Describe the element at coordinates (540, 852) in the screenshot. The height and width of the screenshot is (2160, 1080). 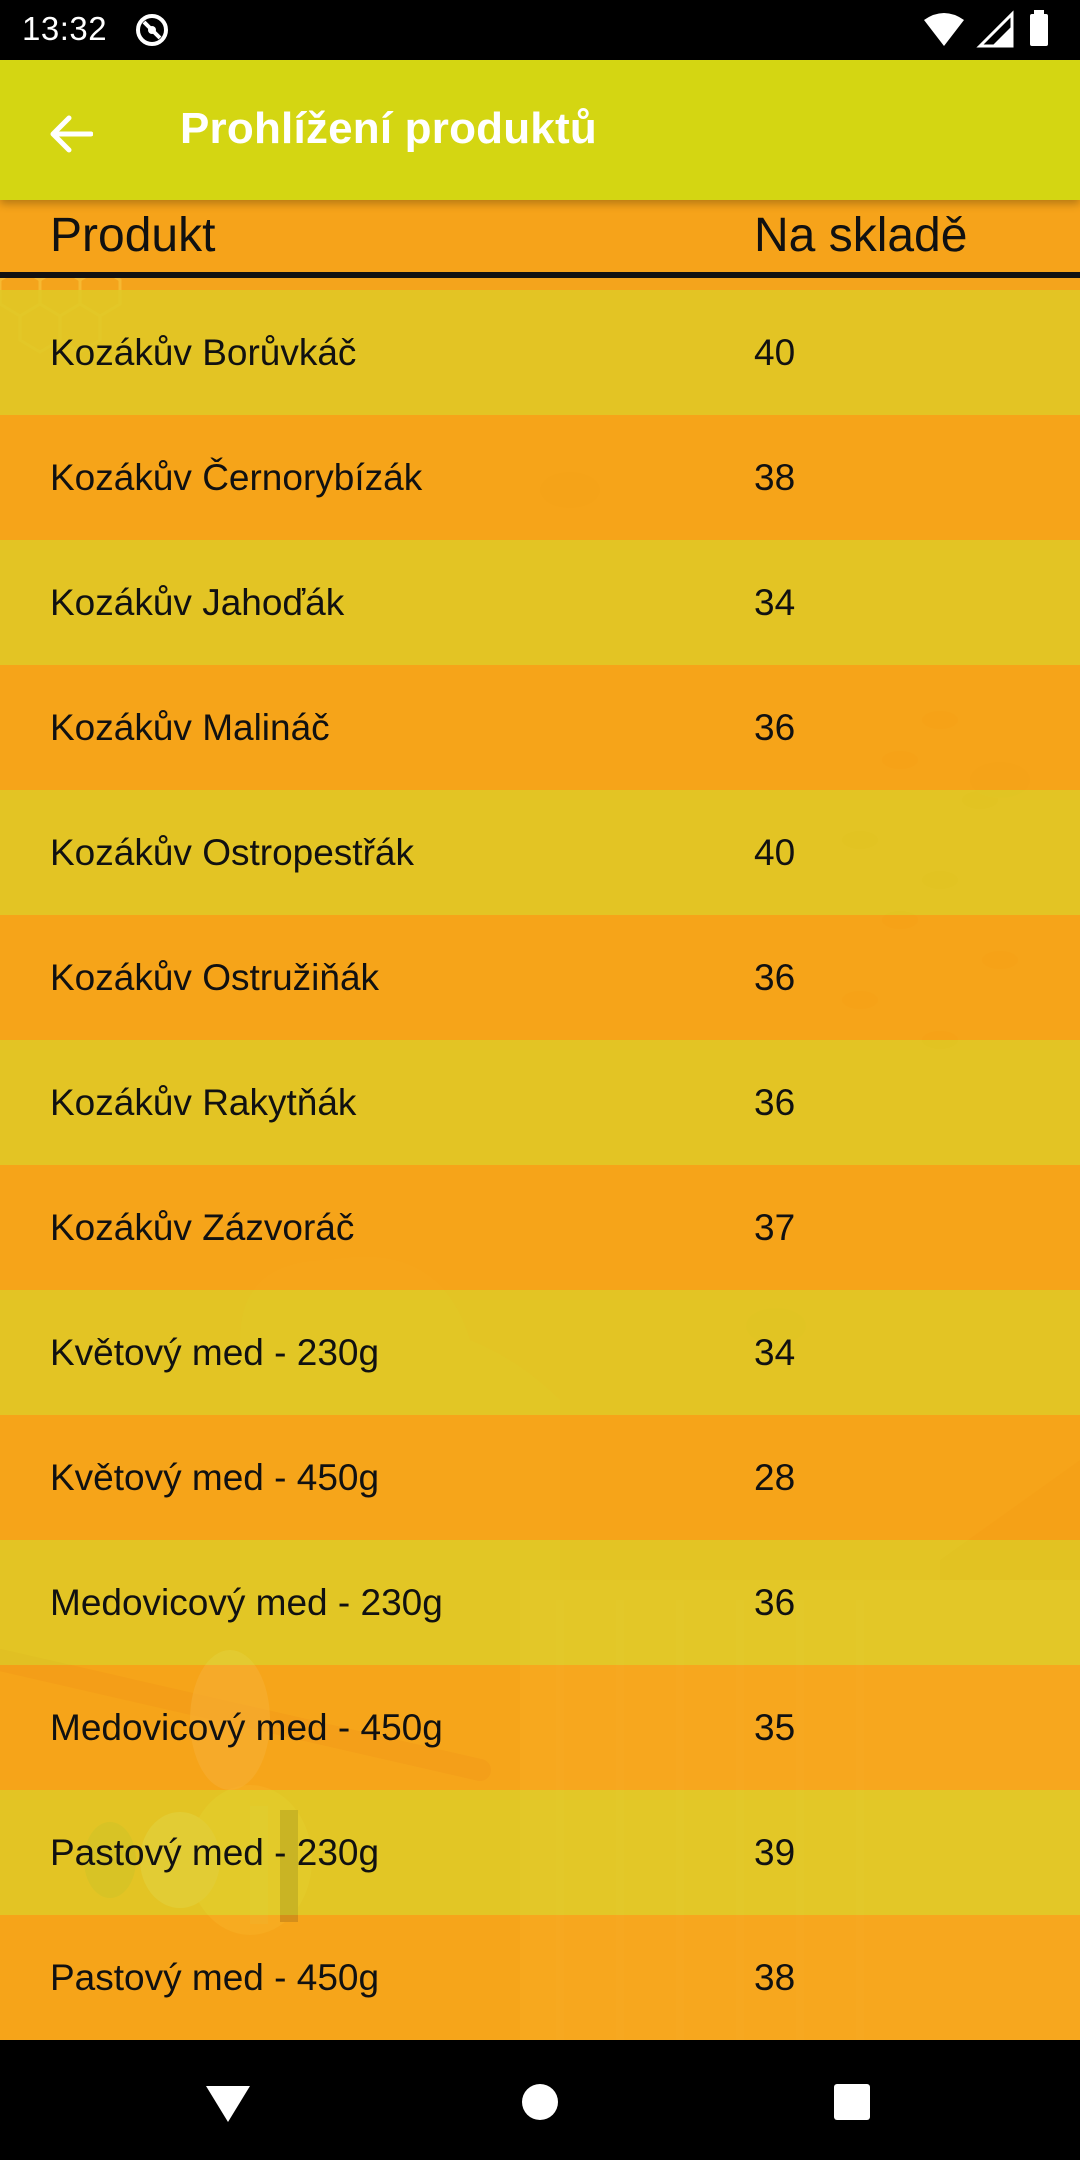
I see `table-row: Kozákův Ostropestřák 40` at that location.